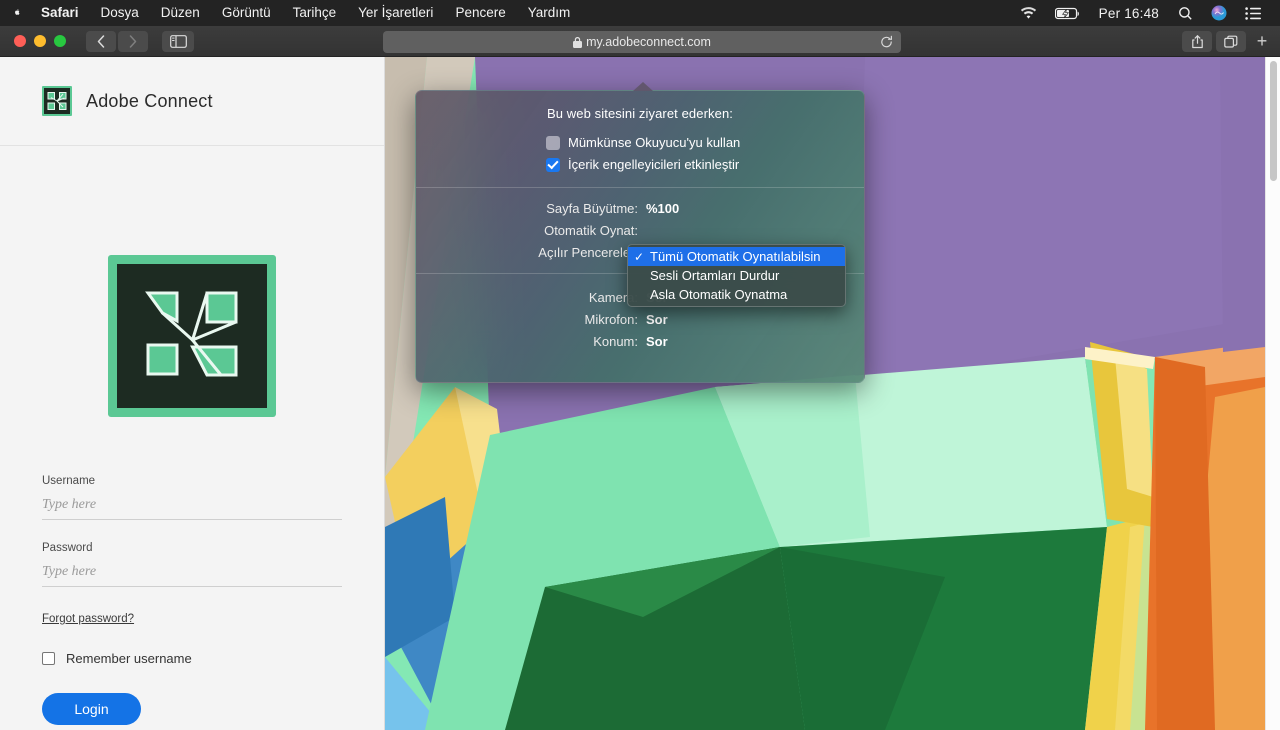  Describe the element at coordinates (88, 619) in the screenshot. I see `forgot-password-link: Forgot password?` at that location.